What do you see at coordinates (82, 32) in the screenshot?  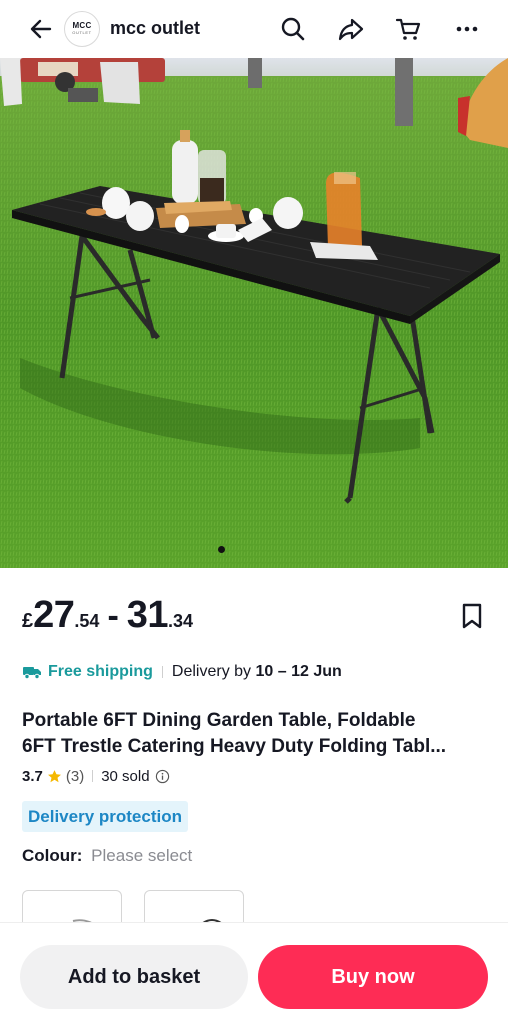 I see `logo-subtext: OUTLET` at bounding box center [82, 32].